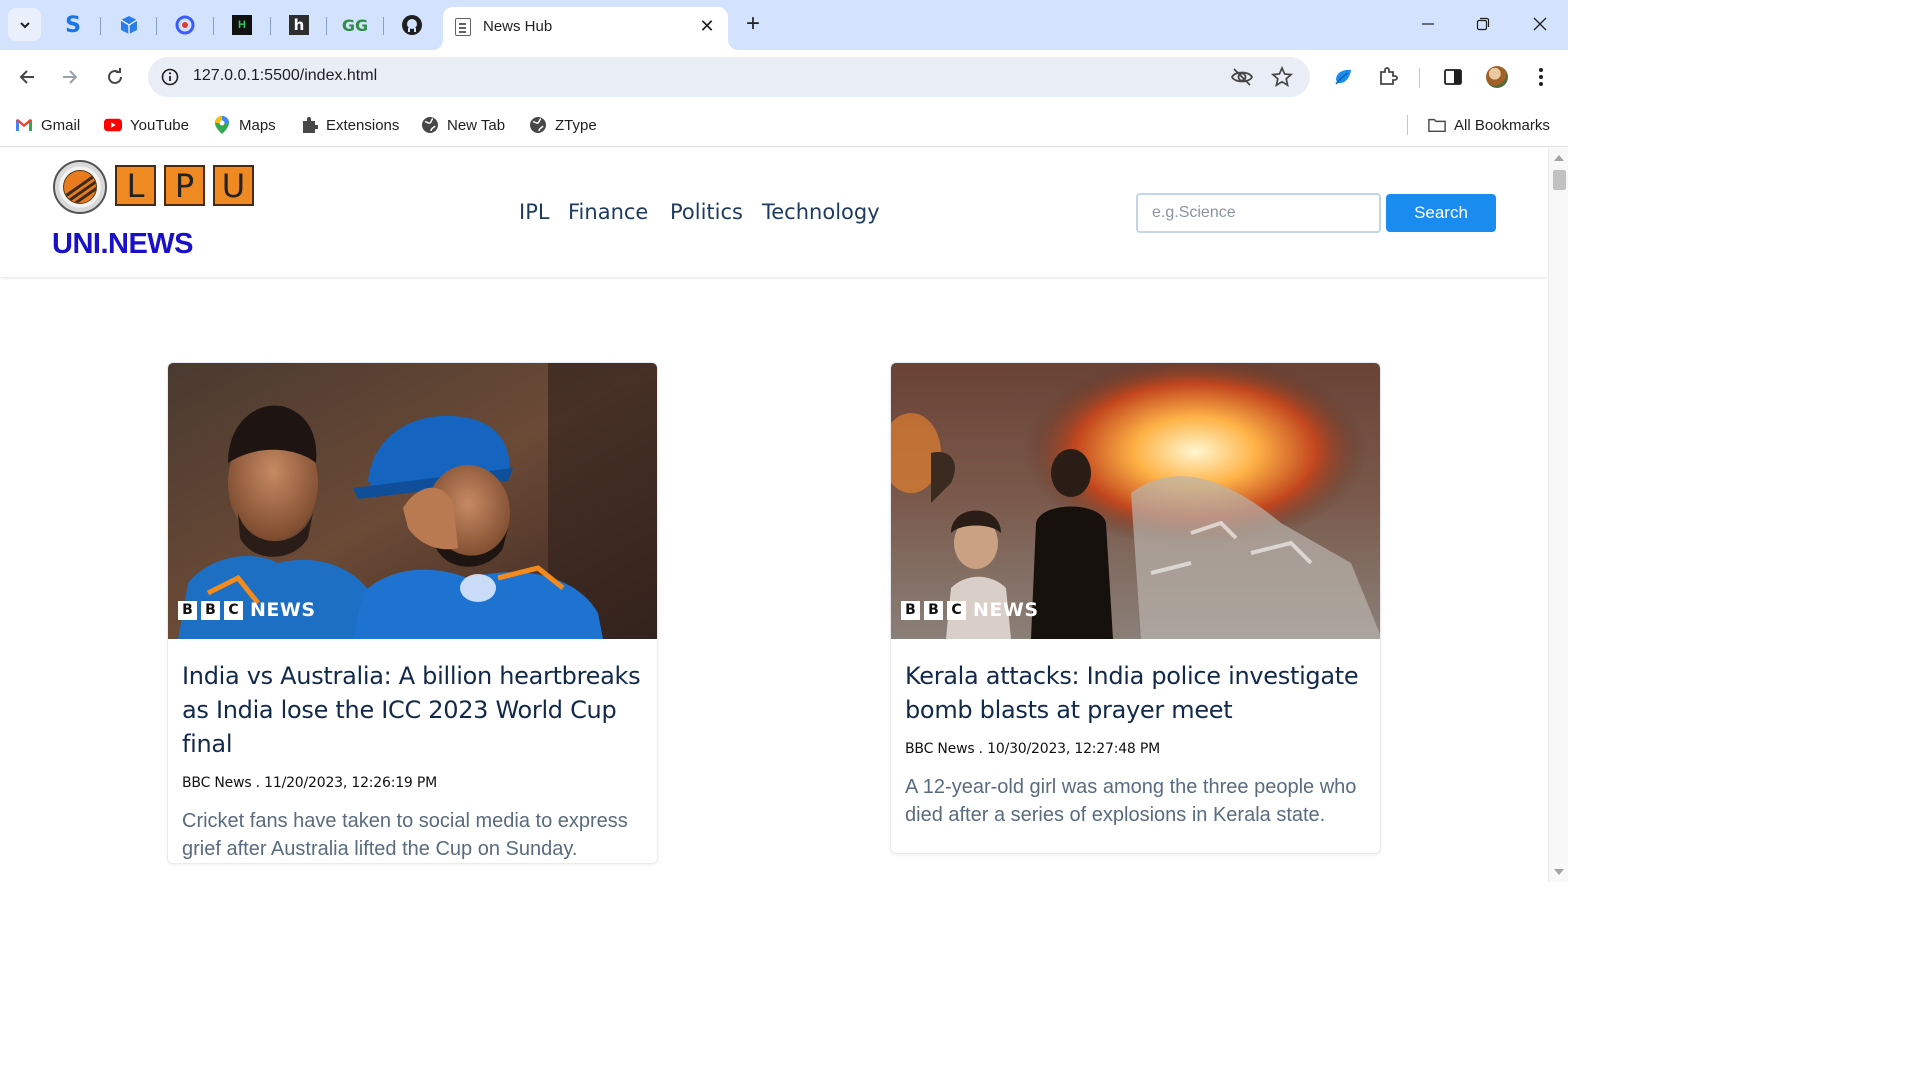 The image size is (1920, 1080). What do you see at coordinates (476, 125) in the screenshot?
I see `bookmark-label: New Tab` at bounding box center [476, 125].